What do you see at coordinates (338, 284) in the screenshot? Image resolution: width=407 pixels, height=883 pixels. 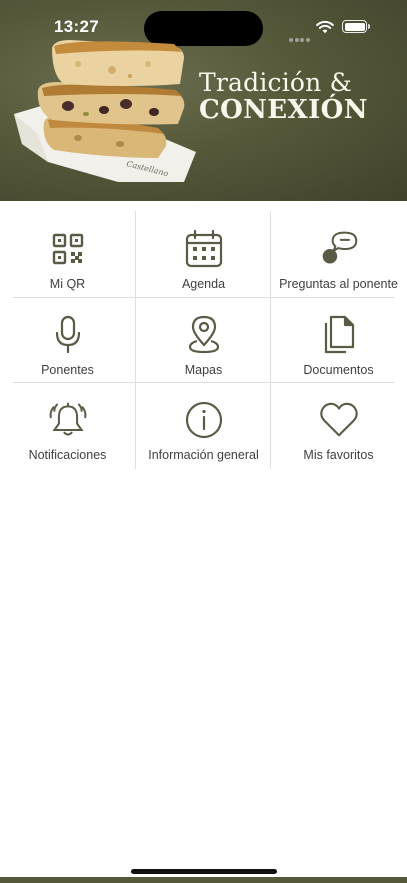 I see `menu-item-label: Preguntas al ponente` at bounding box center [338, 284].